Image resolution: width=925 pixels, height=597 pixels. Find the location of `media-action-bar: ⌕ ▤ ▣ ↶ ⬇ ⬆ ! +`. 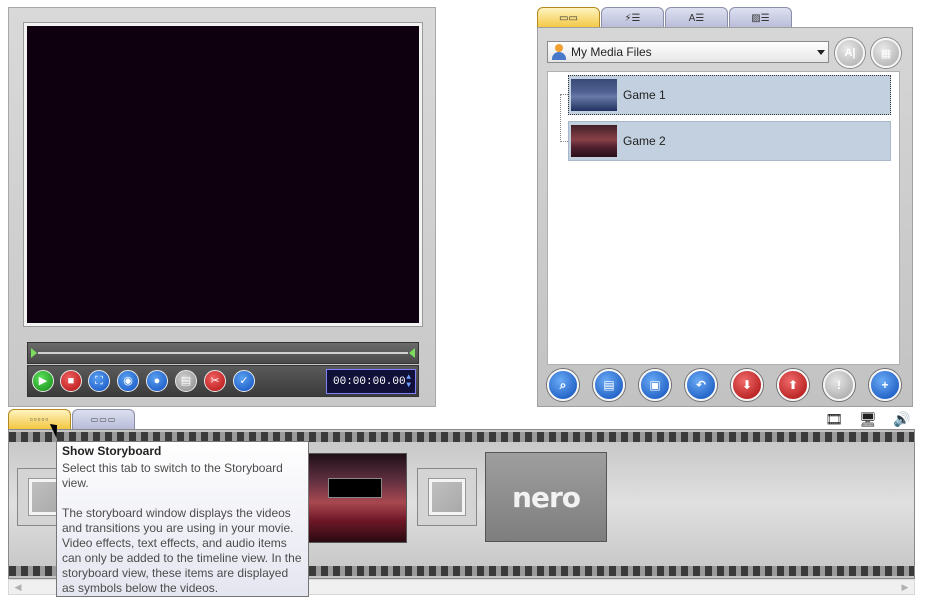

media-action-bar: ⌕ ▤ ▣ ↶ ⬇ ⬆ ! + is located at coordinates (725, 387).